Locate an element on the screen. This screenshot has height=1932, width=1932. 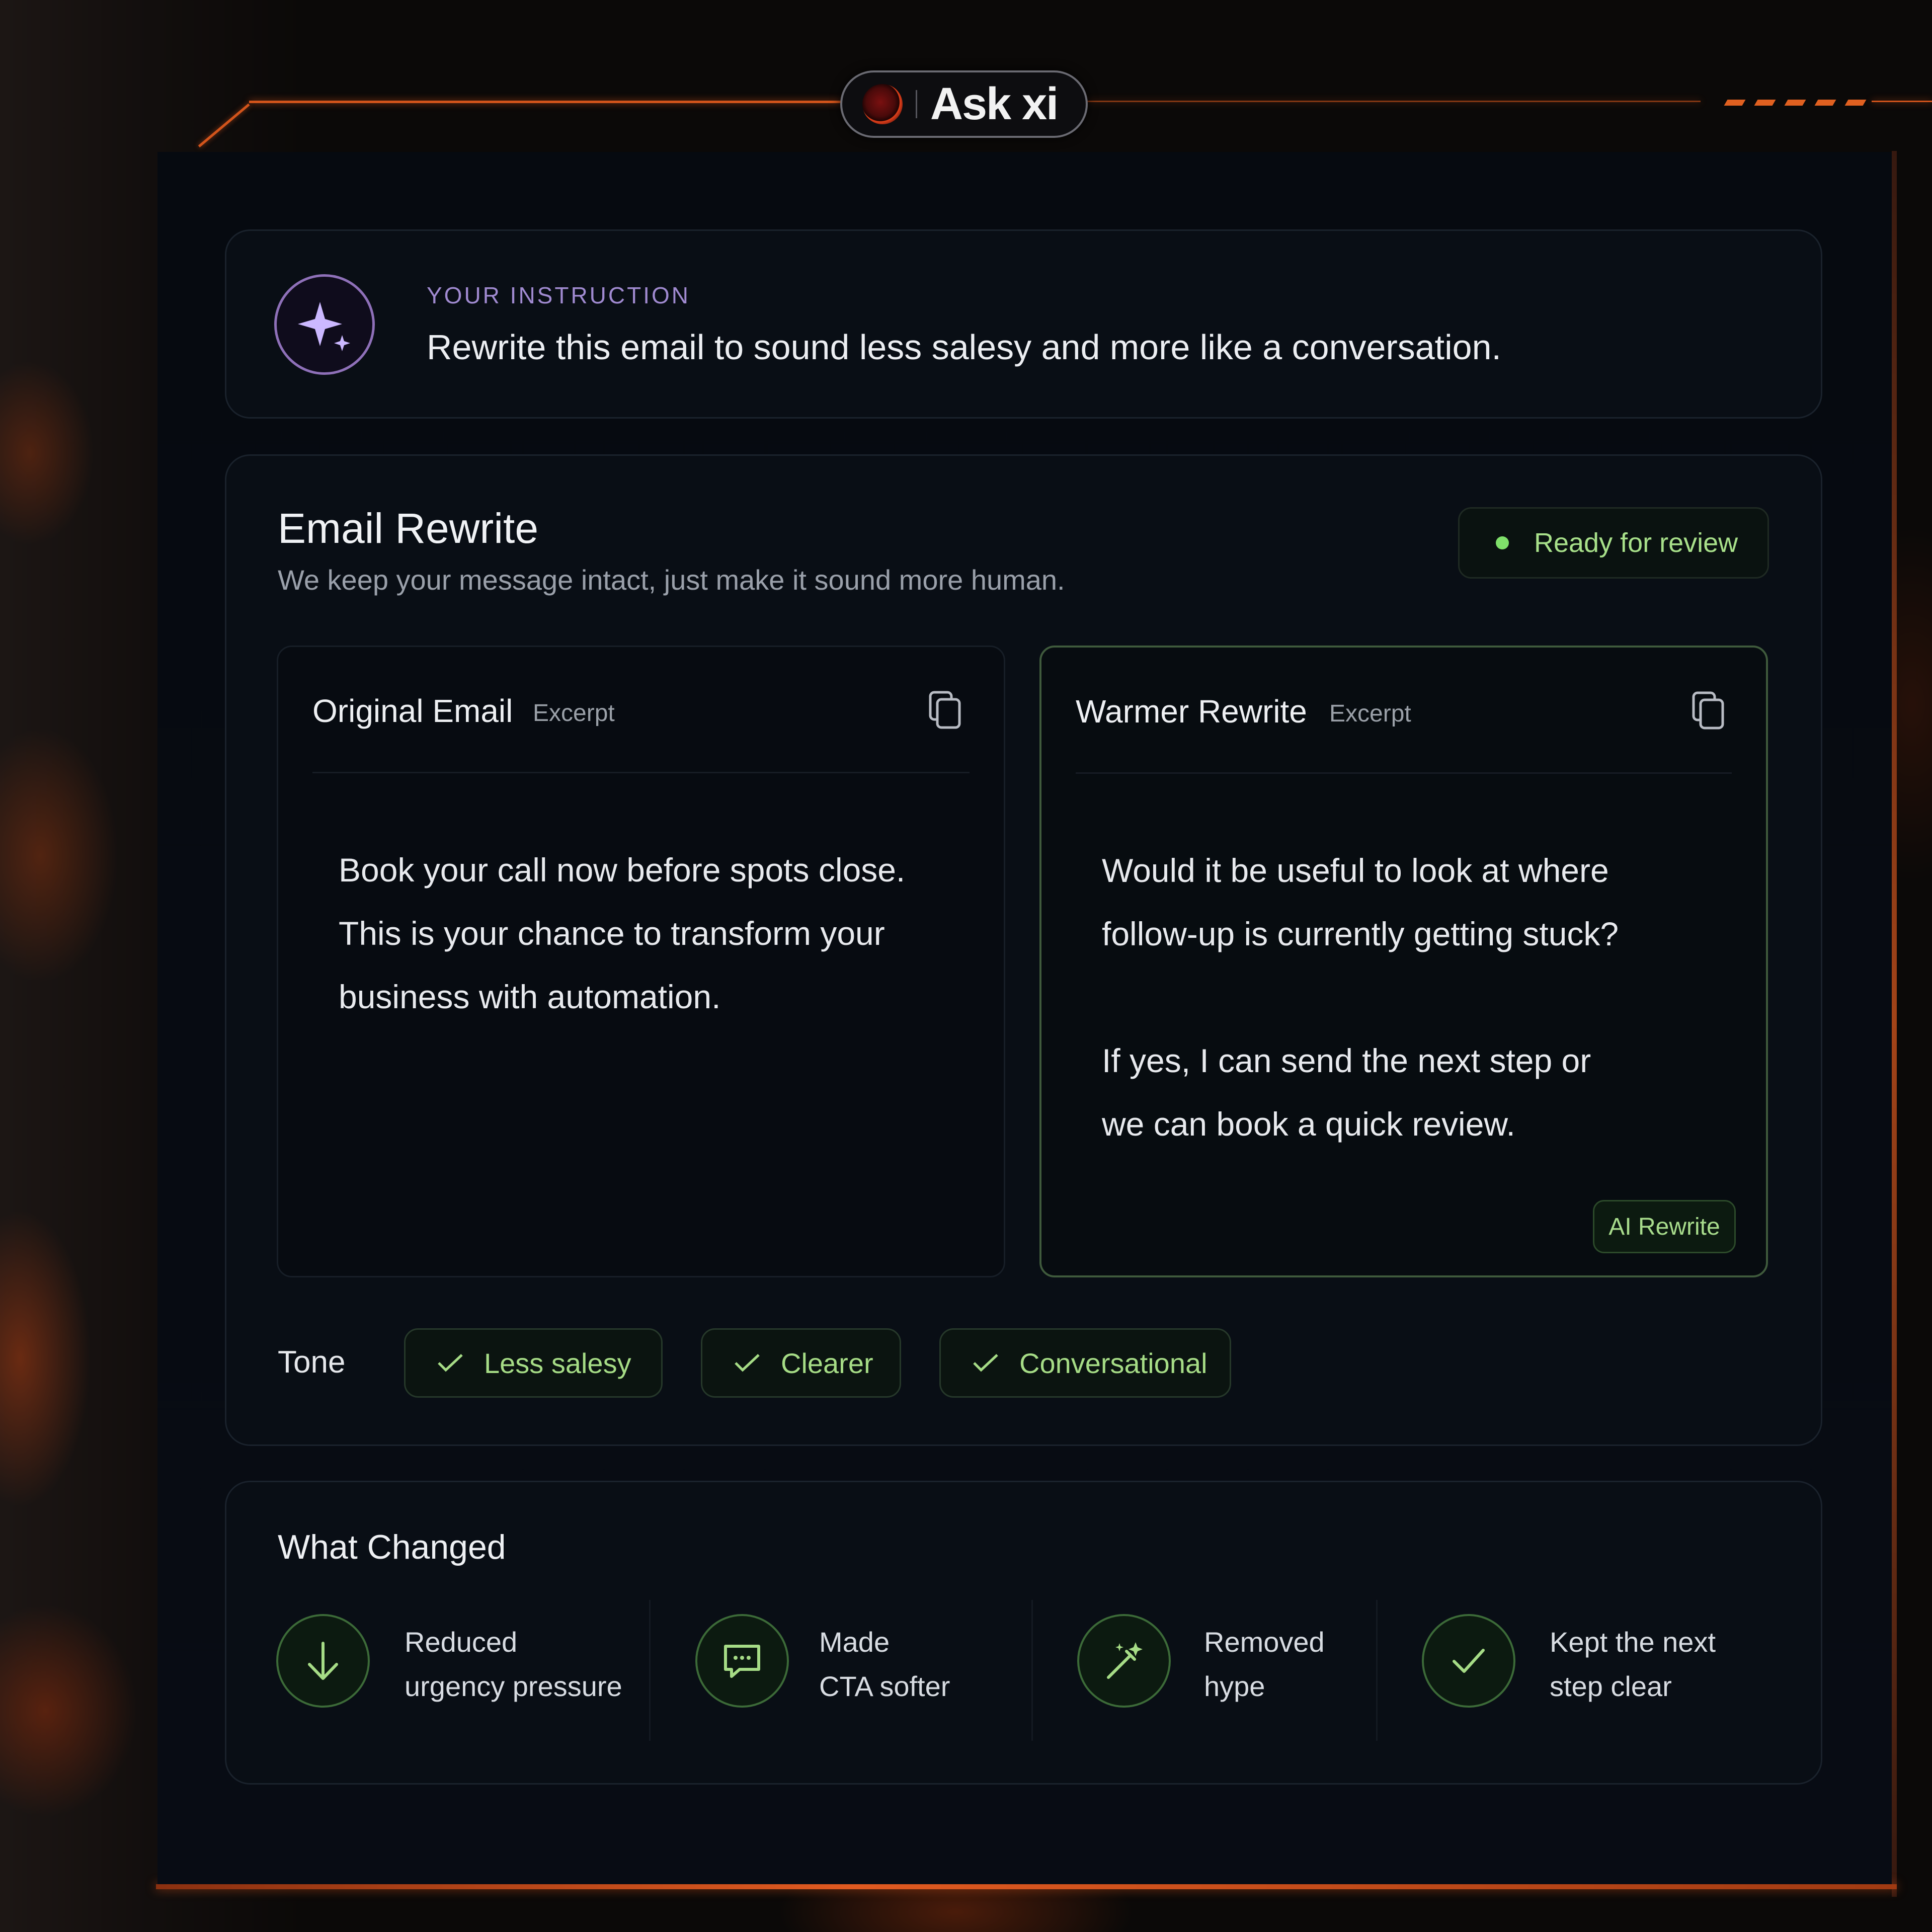
tone-label: Tone is located at coordinates (312, 1362).